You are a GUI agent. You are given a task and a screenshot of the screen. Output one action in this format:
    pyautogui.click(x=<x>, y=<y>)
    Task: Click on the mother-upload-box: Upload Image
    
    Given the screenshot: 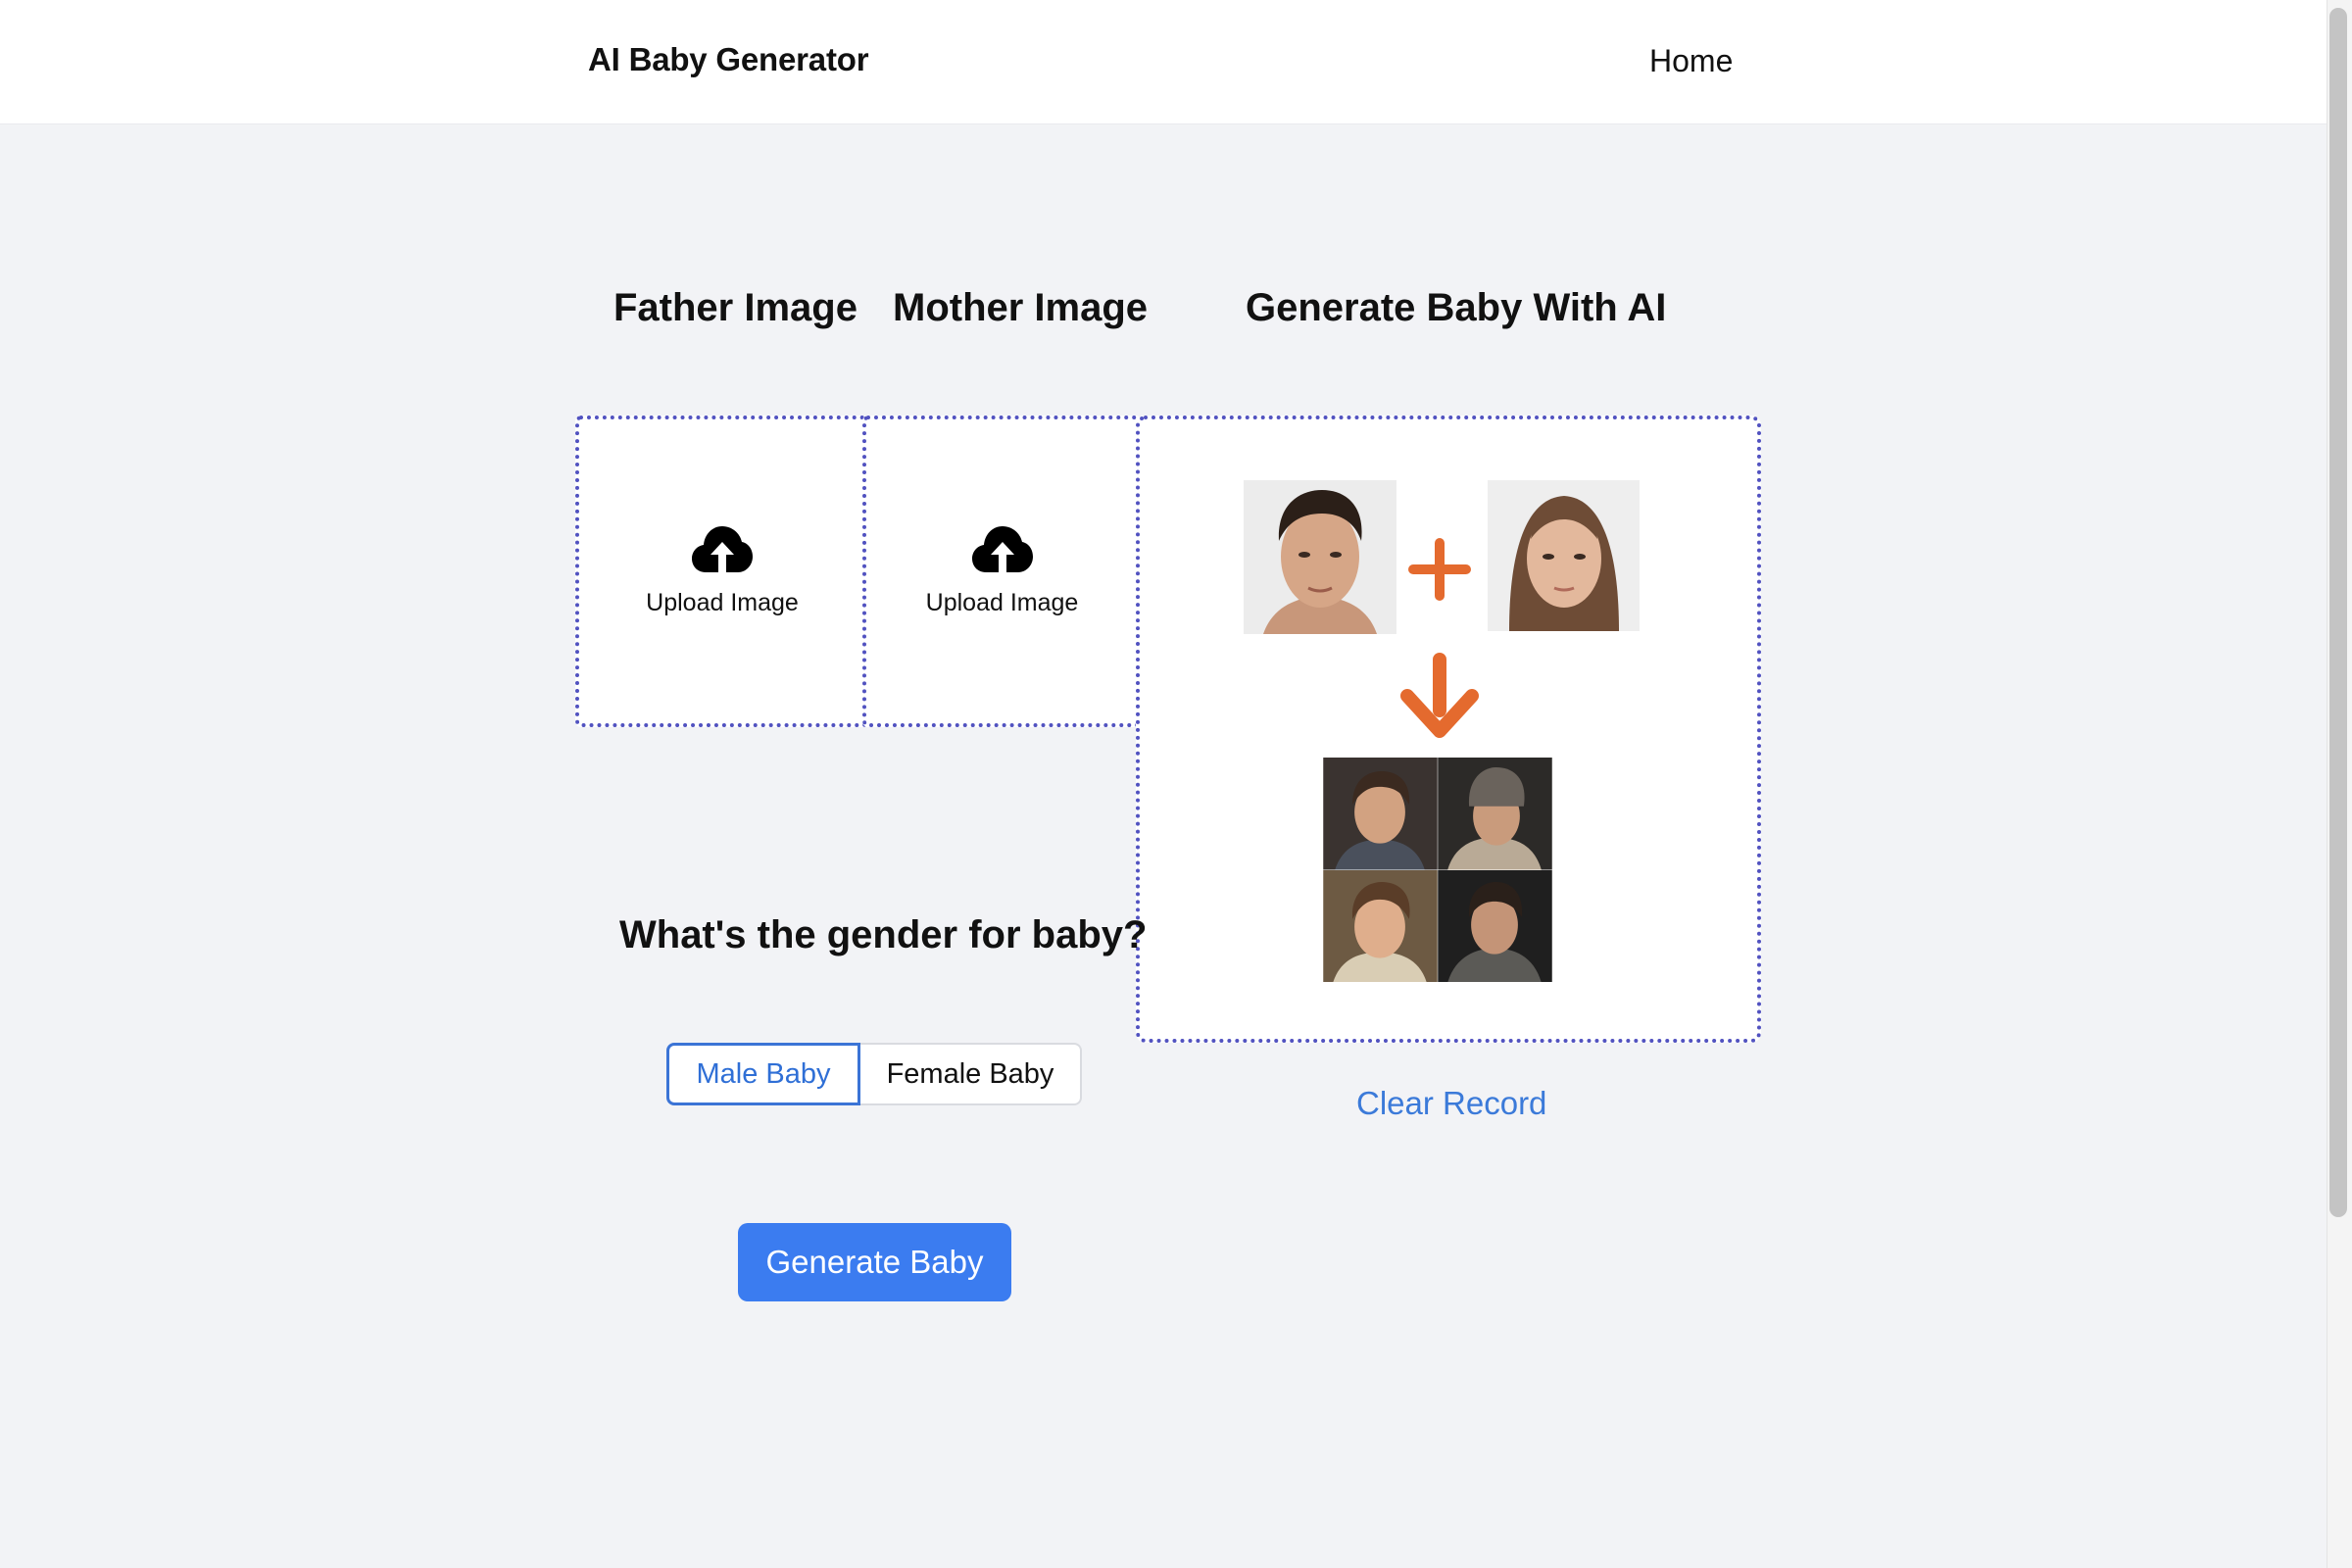 What is the action you would take?
    pyautogui.click(x=1002, y=571)
    